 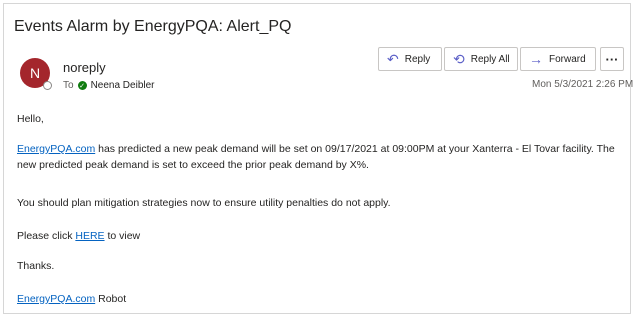 What do you see at coordinates (56, 149) in the screenshot?
I see `energypqa-link: EnergyPQA.com` at bounding box center [56, 149].